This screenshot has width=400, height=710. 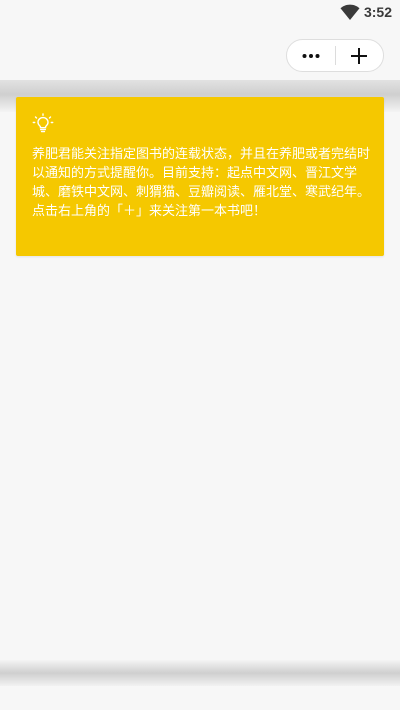 What do you see at coordinates (43, 123) in the screenshot?
I see `lightbulb-icon` at bounding box center [43, 123].